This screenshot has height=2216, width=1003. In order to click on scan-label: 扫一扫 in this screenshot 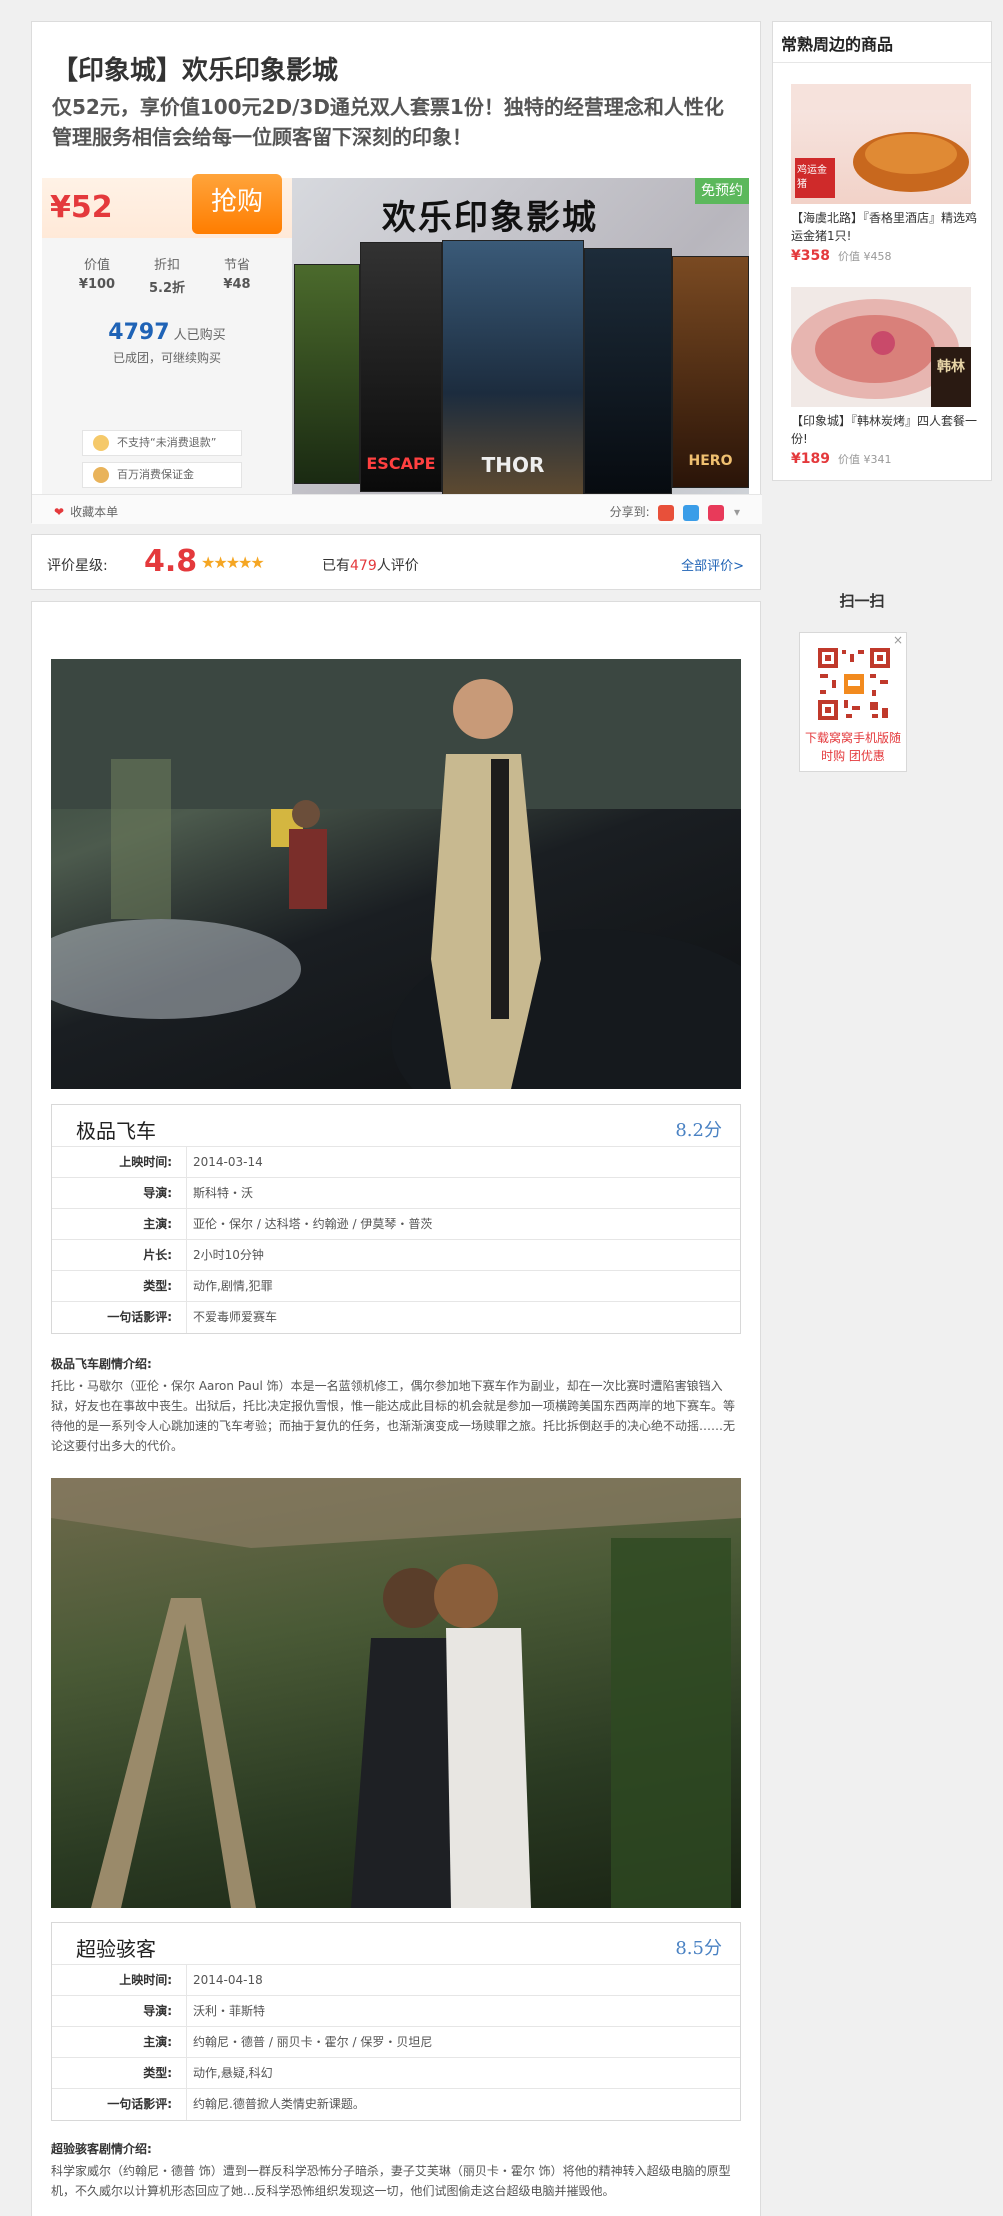, I will do `click(862, 601)`.